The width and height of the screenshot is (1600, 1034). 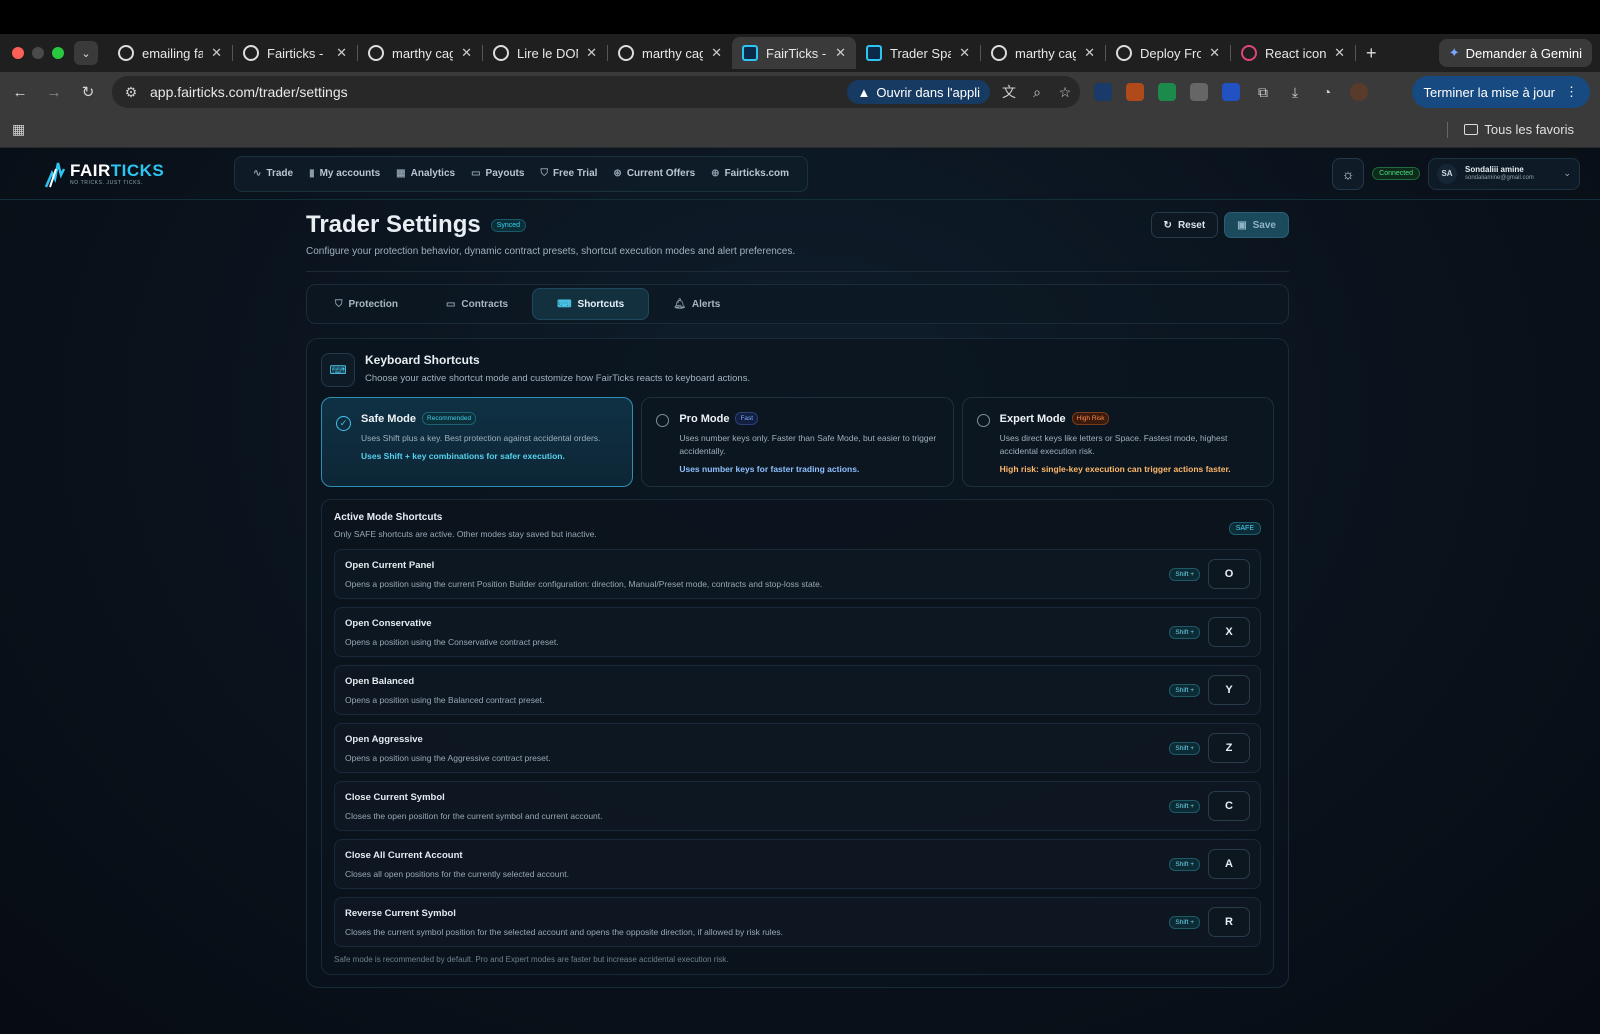 What do you see at coordinates (343, 423) in the screenshot?
I see `check-circle-icon: ✓` at bounding box center [343, 423].